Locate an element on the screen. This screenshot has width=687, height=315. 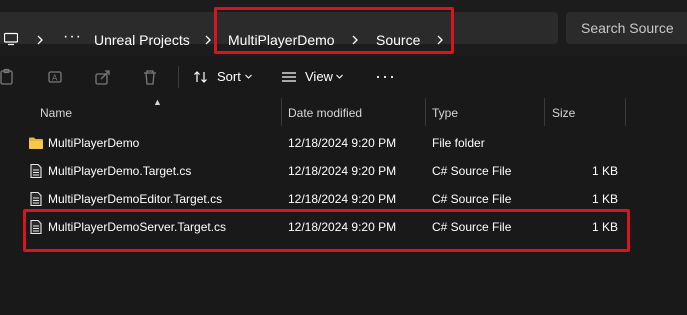
rename-icon: A is located at coordinates (56, 77).